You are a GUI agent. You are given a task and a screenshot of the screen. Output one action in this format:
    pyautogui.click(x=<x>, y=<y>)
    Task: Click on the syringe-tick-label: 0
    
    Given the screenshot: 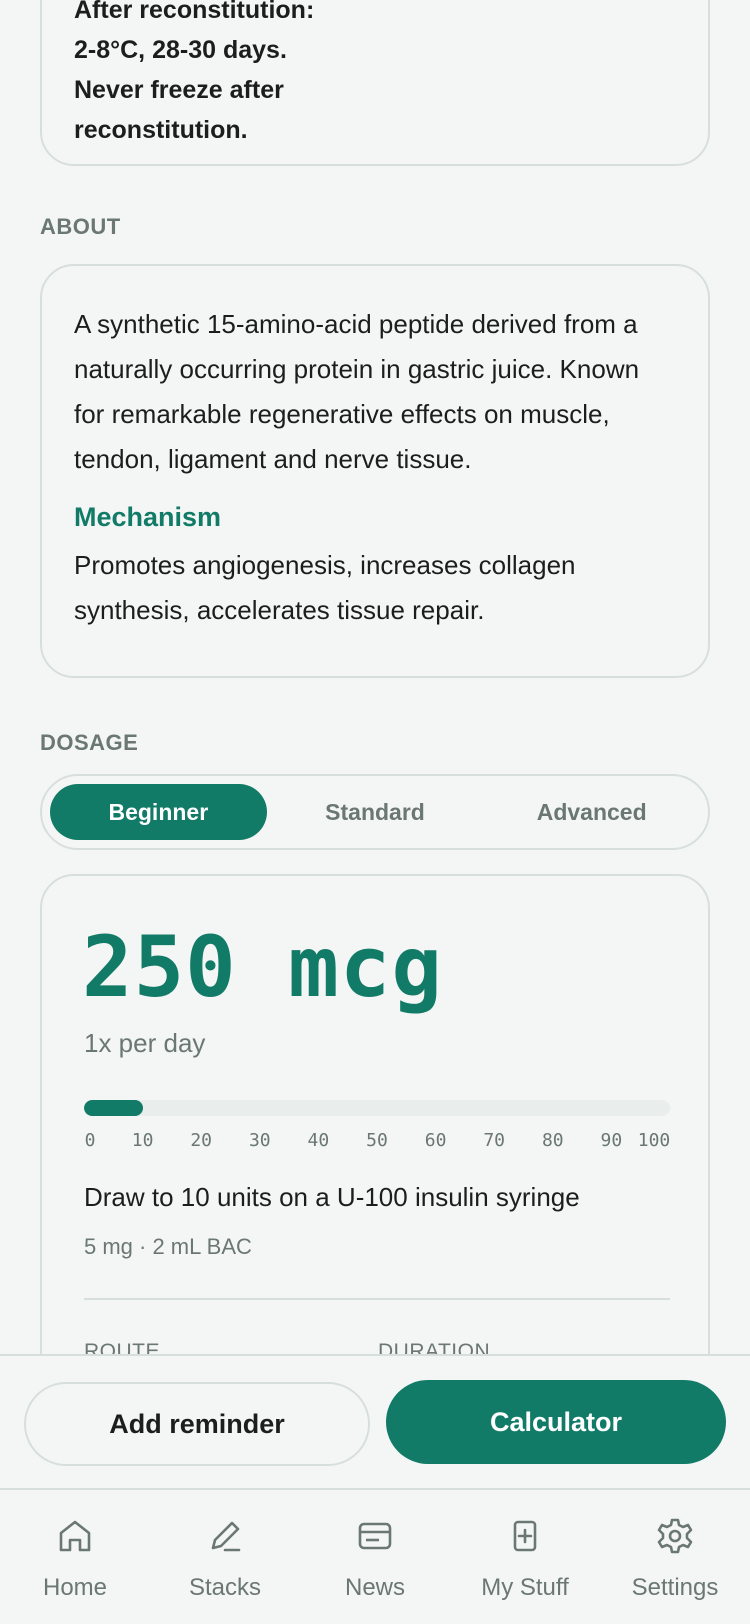 What is the action you would take?
    pyautogui.click(x=90, y=1140)
    